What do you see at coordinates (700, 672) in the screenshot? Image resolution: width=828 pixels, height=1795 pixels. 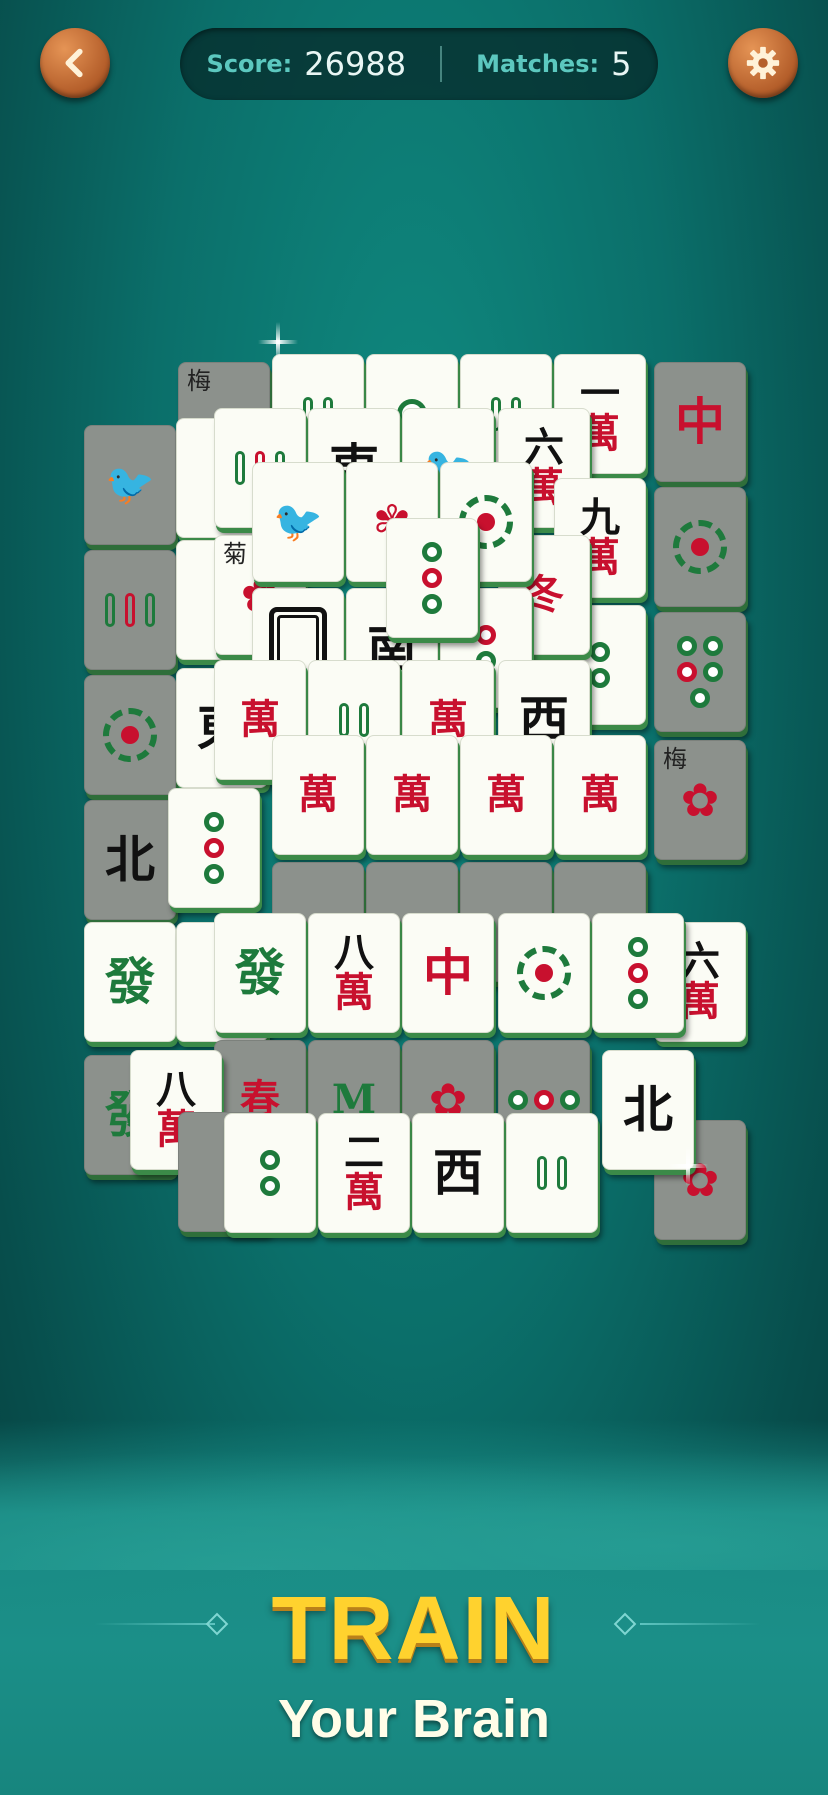 I see `tile-circle-five` at bounding box center [700, 672].